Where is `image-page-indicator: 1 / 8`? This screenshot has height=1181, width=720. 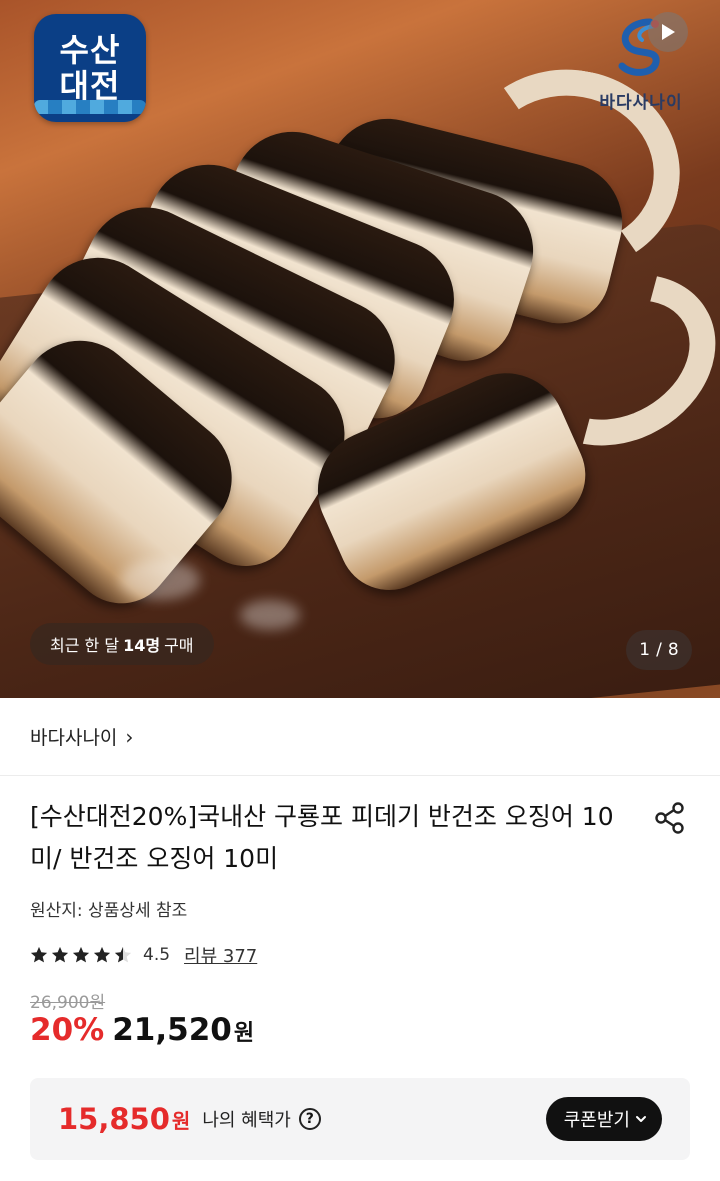 image-page-indicator: 1 / 8 is located at coordinates (659, 650).